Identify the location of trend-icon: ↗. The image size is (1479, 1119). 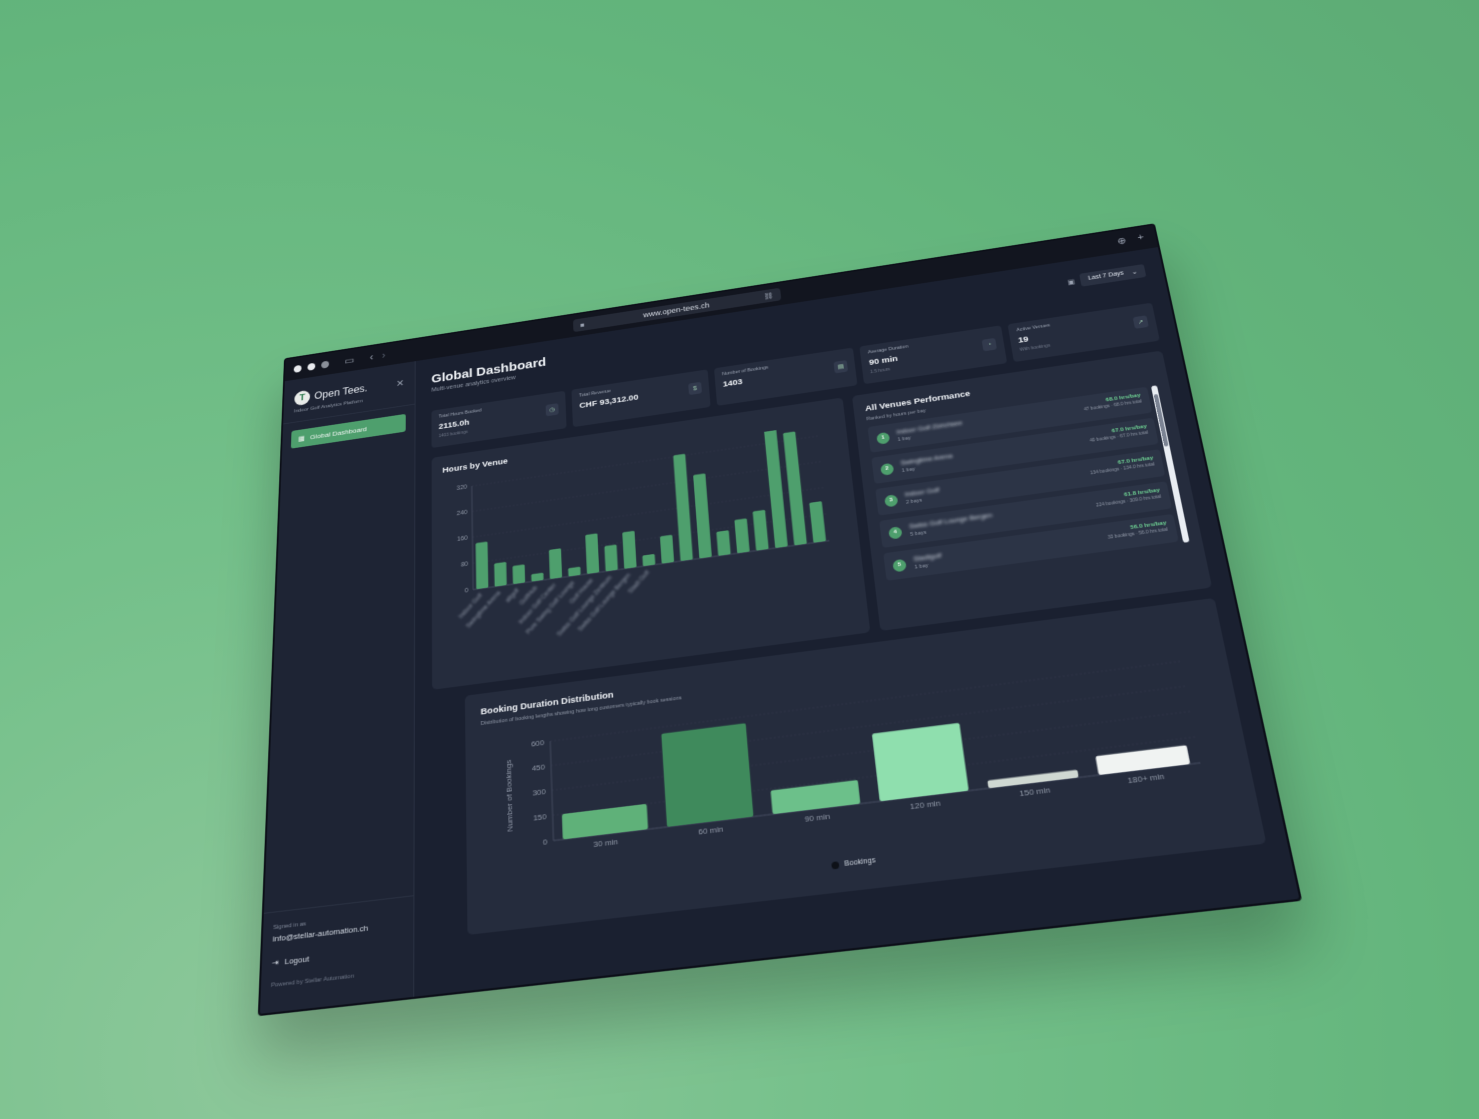
(1140, 322).